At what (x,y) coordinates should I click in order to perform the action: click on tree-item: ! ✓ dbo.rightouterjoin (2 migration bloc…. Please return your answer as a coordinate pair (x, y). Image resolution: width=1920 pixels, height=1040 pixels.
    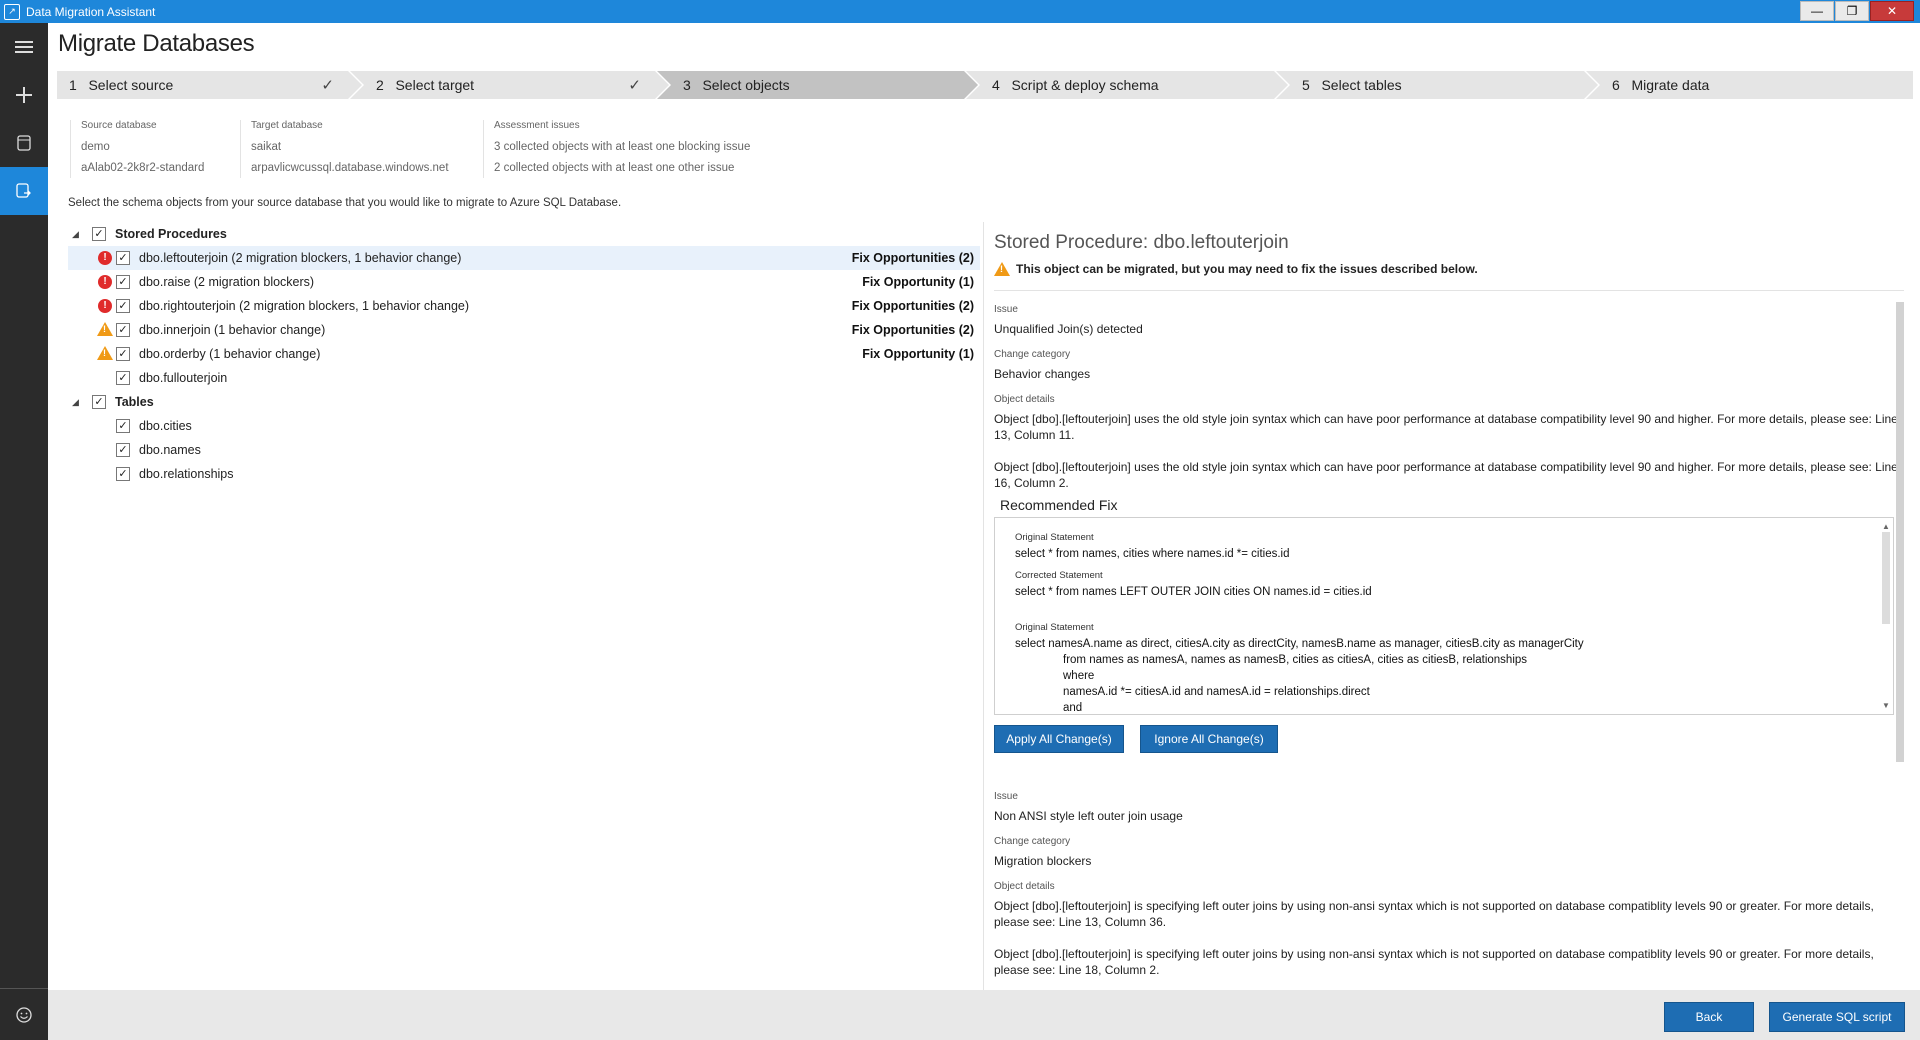
    Looking at the image, I should click on (524, 306).